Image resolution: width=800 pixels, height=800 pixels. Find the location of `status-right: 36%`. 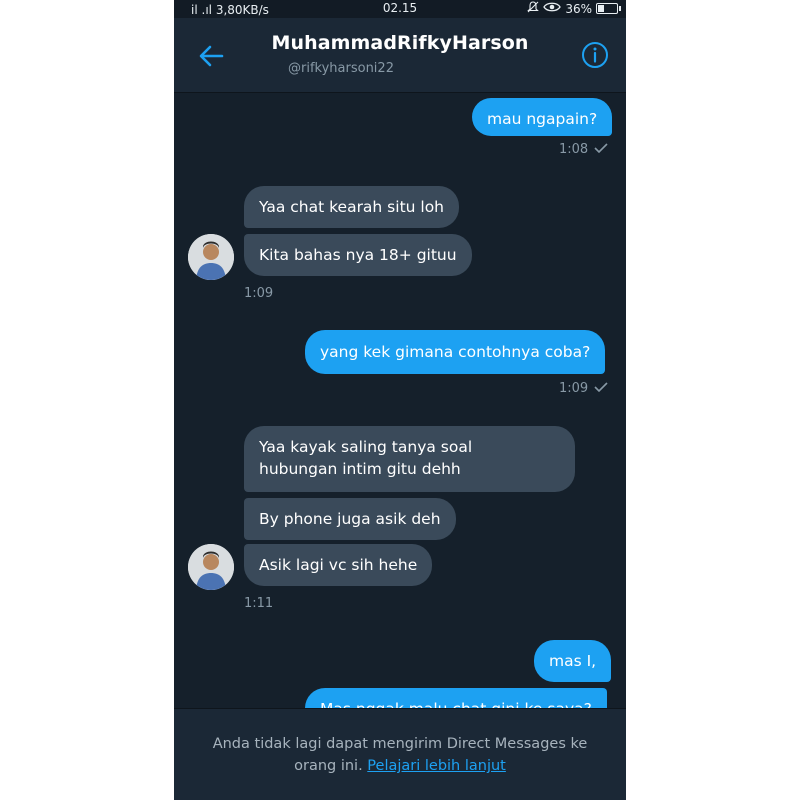

status-right: 36% is located at coordinates (574, 8).